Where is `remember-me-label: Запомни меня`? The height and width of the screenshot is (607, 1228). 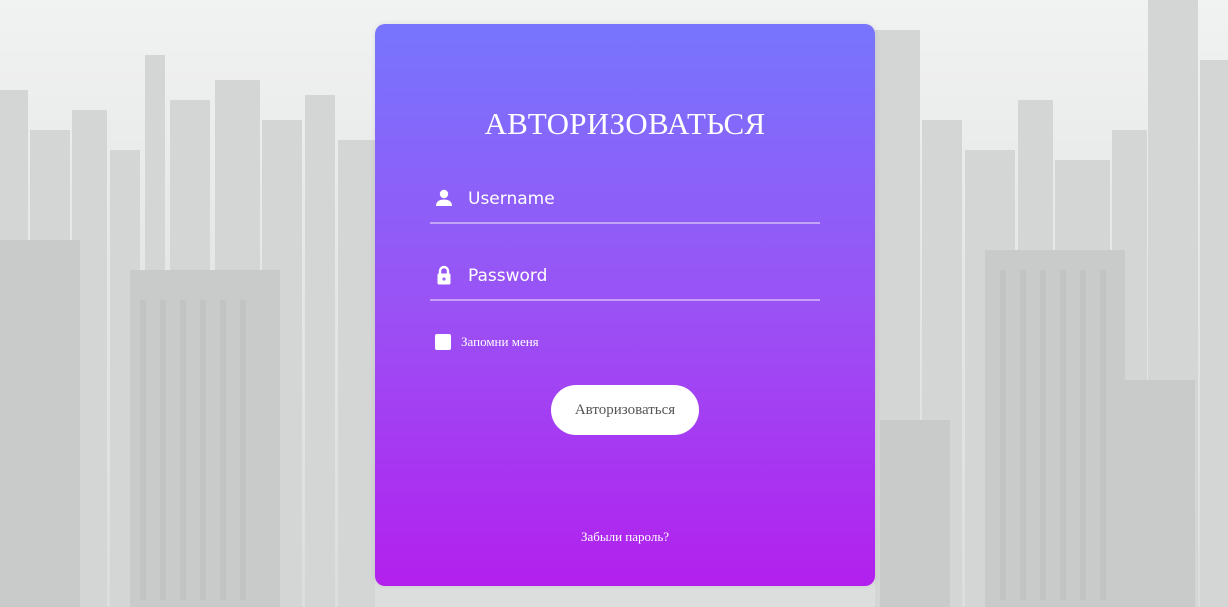 remember-me-label: Запомни меня is located at coordinates (500, 341).